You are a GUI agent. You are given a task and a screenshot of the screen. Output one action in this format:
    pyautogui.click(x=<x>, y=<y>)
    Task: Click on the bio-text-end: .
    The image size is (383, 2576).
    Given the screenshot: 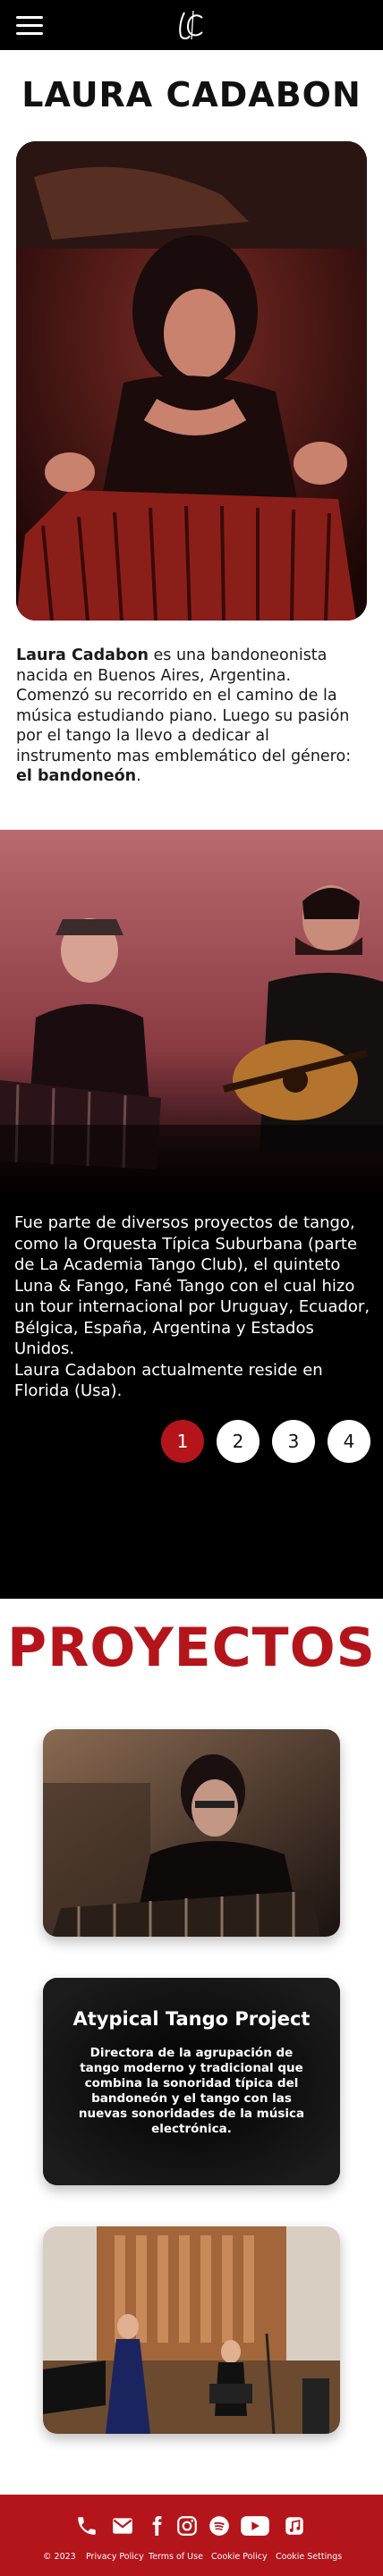 What is the action you would take?
    pyautogui.click(x=138, y=776)
    